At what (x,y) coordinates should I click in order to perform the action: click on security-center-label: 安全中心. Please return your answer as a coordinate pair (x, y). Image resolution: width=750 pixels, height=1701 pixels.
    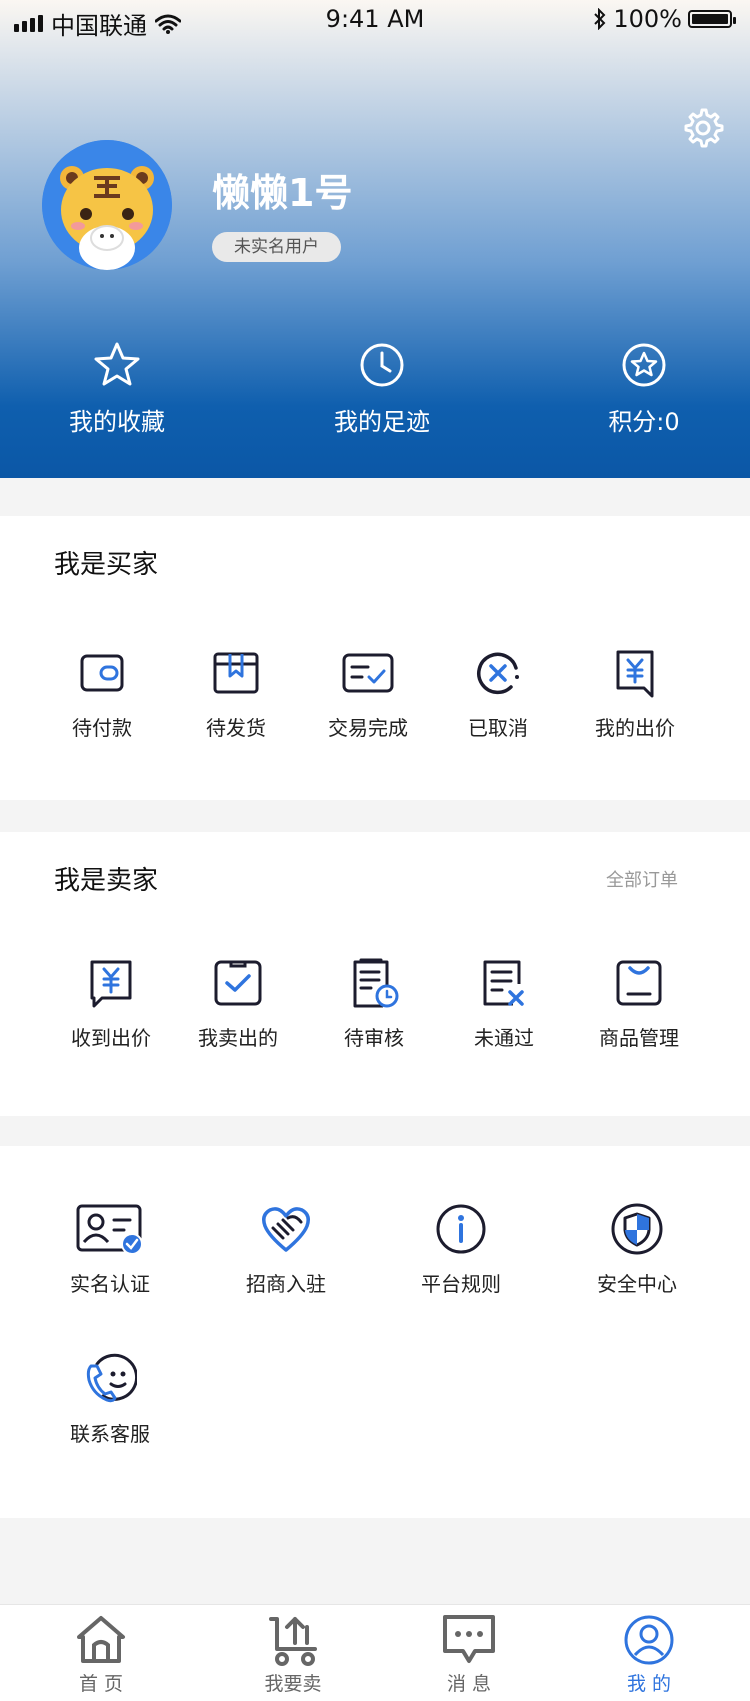
    Looking at the image, I should click on (637, 1284).